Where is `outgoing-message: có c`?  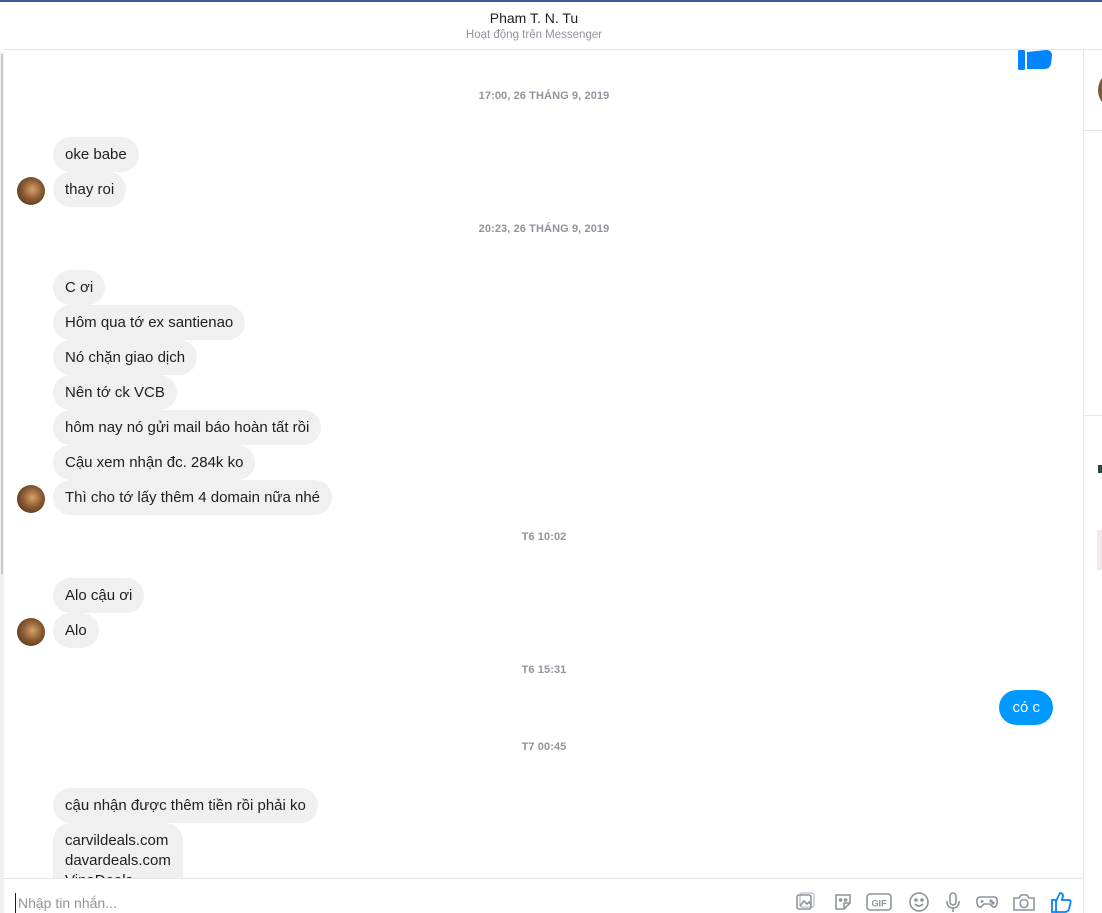
outgoing-message: có c is located at coordinates (1026, 707).